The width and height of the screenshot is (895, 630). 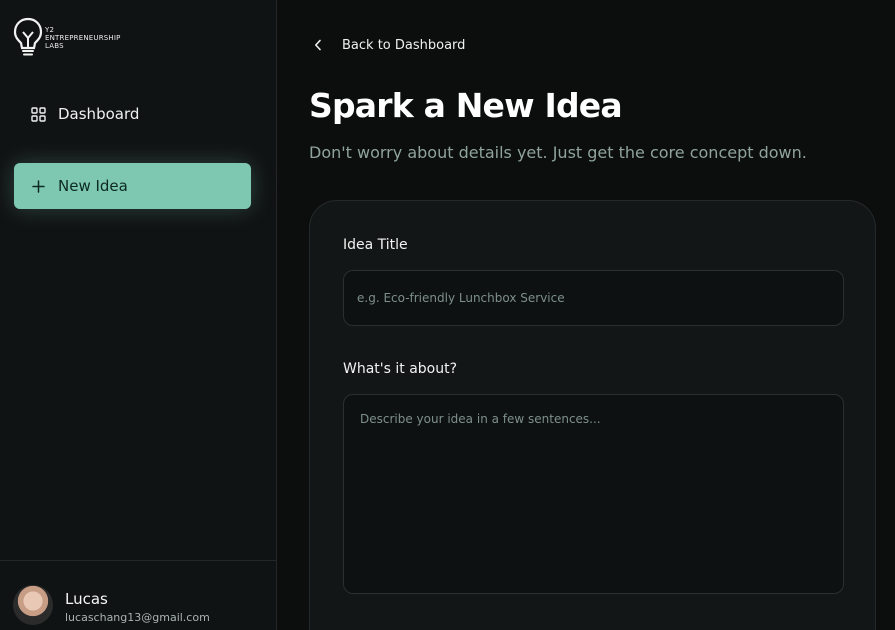 What do you see at coordinates (466, 105) in the screenshot?
I see `page-title: Spark a New Idea` at bounding box center [466, 105].